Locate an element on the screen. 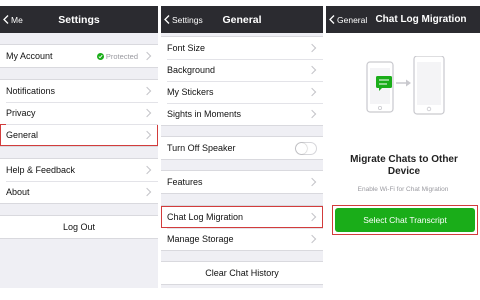 This screenshot has width=480, height=300. back-button: Settings is located at coordinates (183, 19).